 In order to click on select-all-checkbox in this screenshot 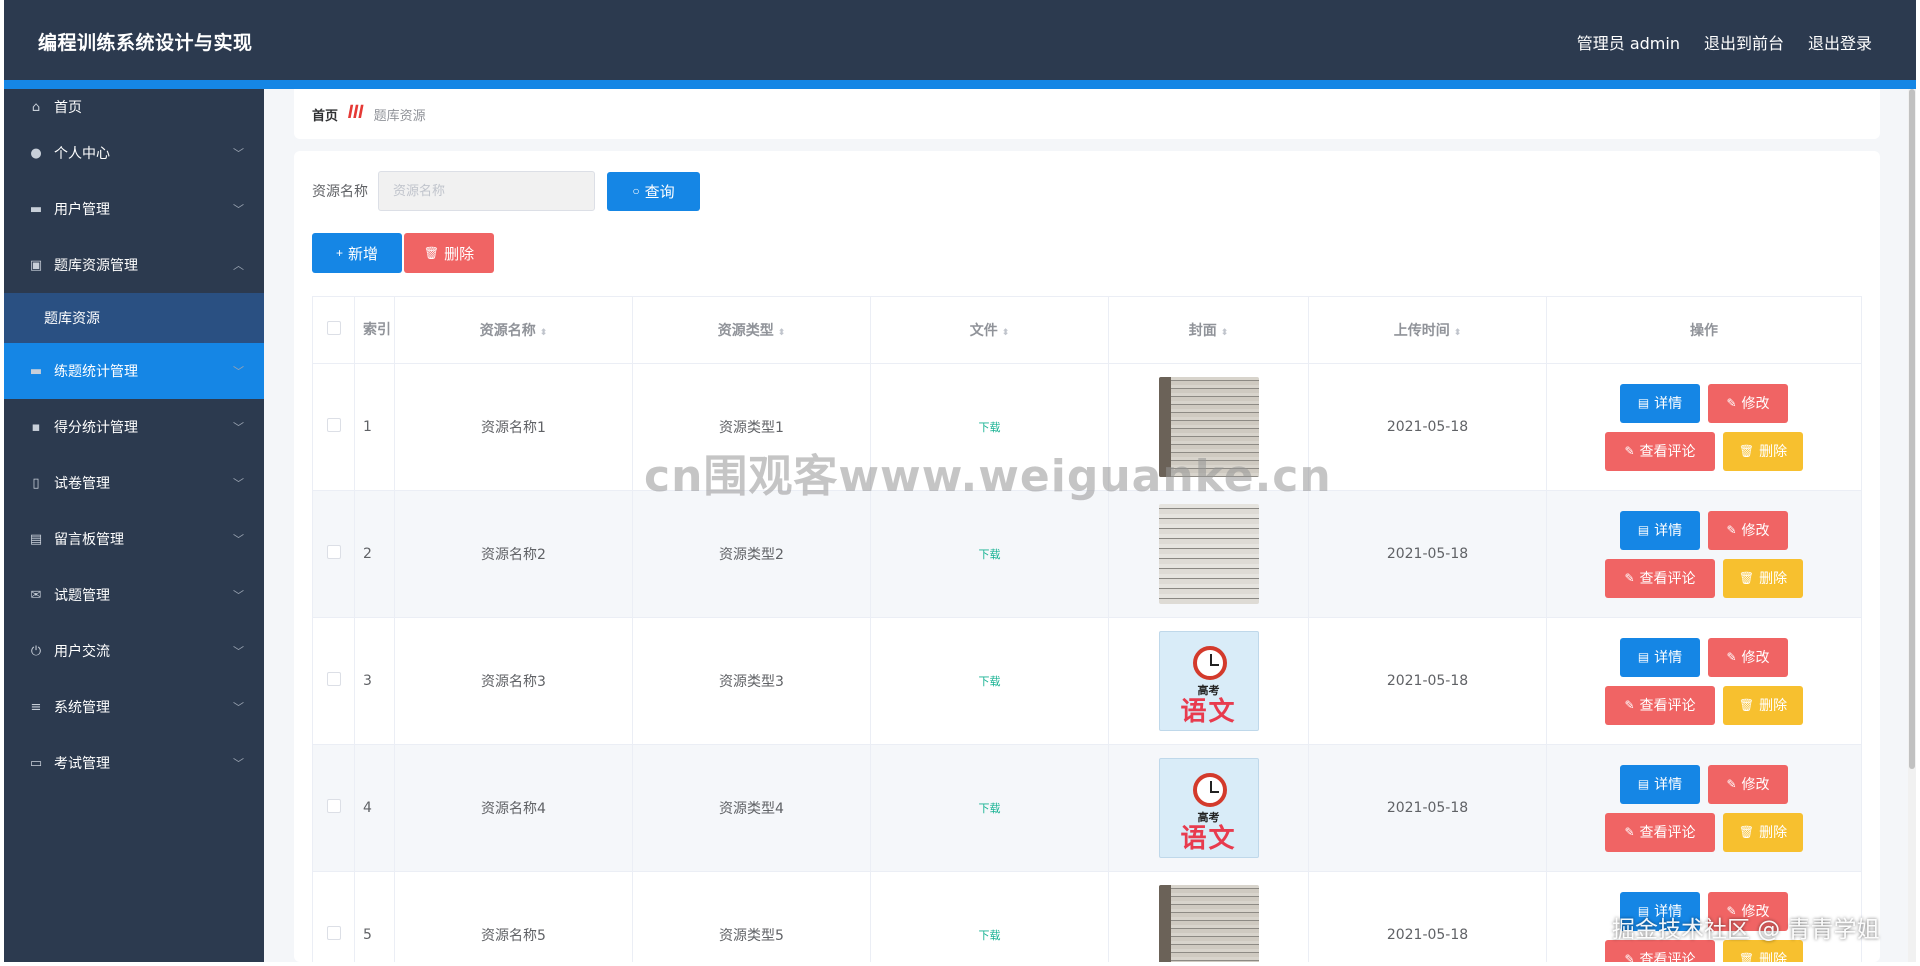, I will do `click(333, 328)`.